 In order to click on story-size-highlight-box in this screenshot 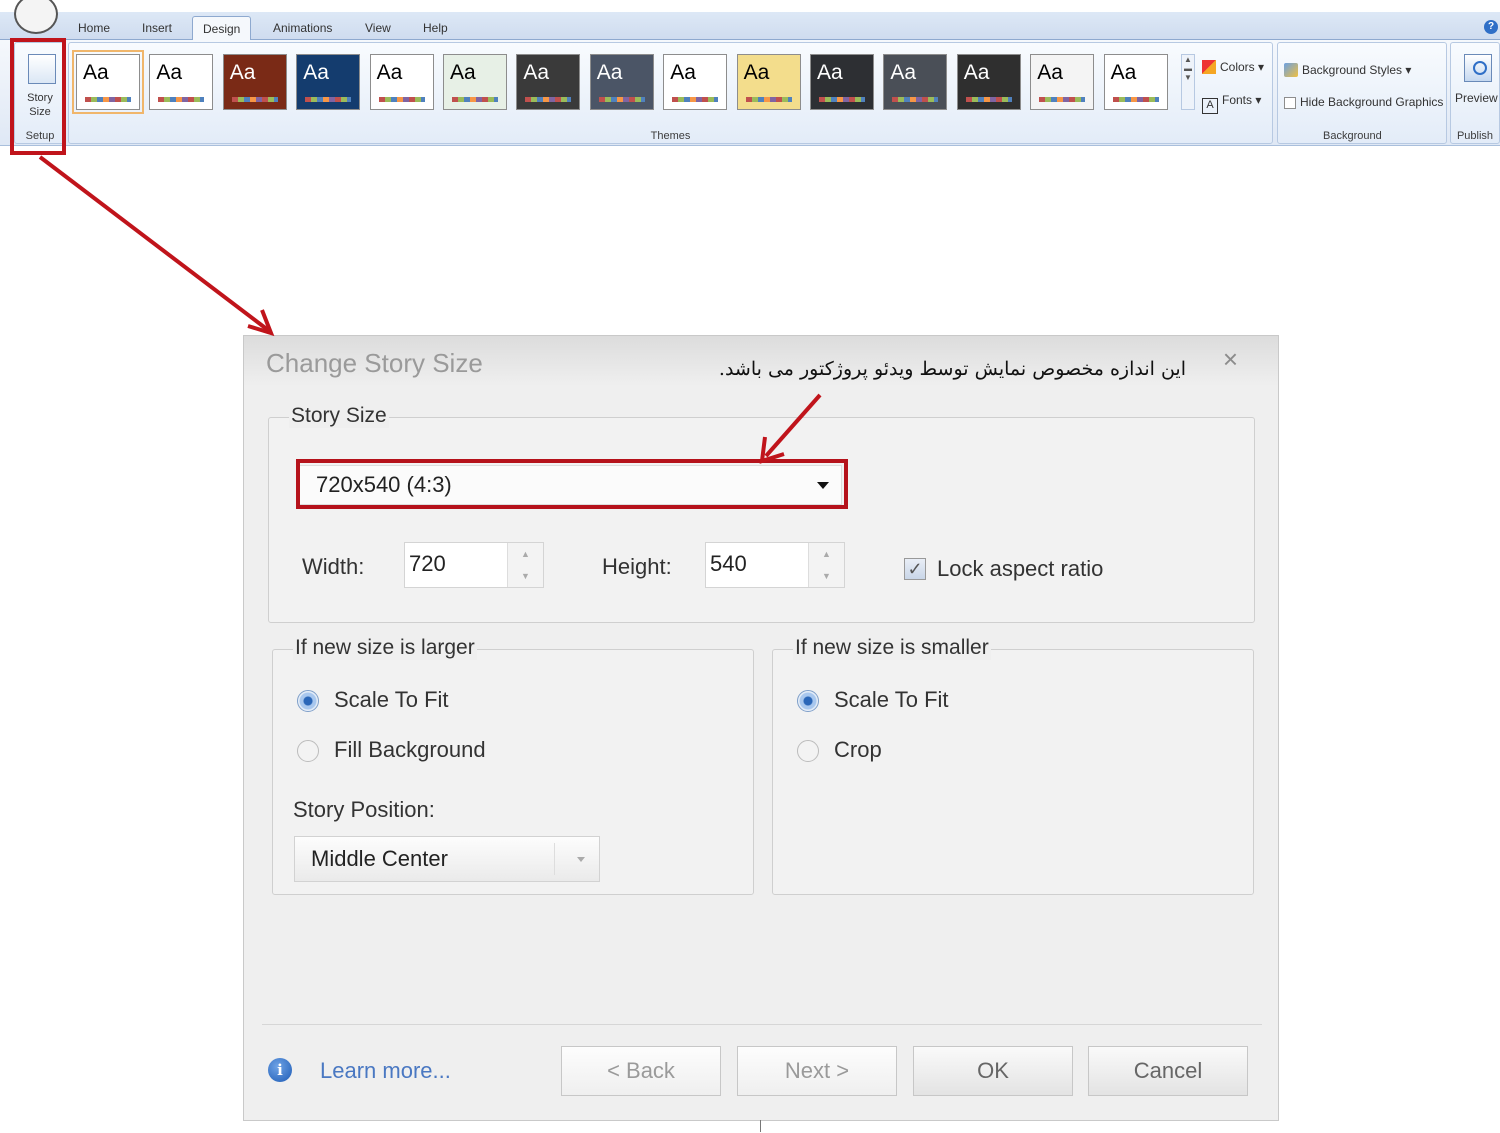, I will do `click(38, 96)`.